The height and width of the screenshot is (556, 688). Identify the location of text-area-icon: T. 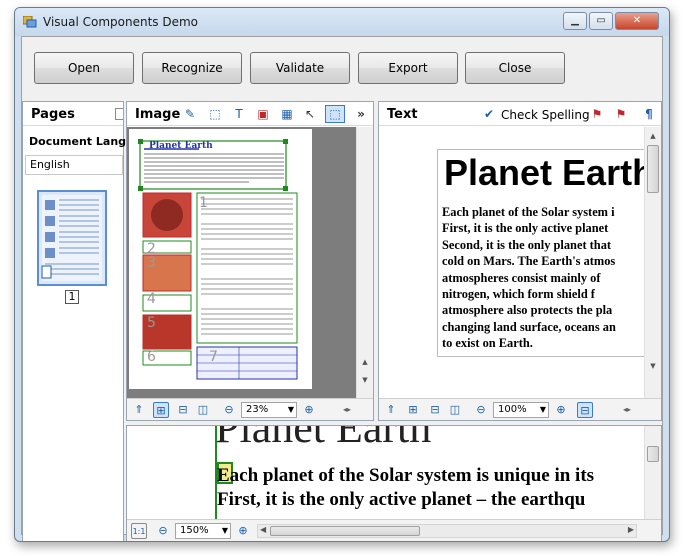
(239, 114).